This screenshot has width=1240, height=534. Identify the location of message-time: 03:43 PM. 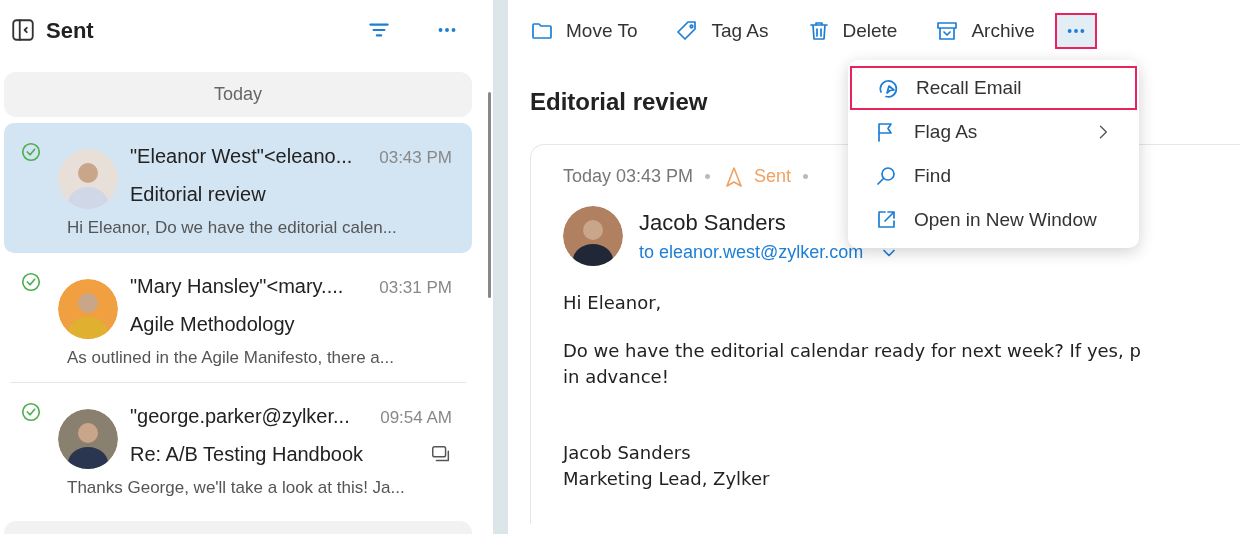
(415, 158).